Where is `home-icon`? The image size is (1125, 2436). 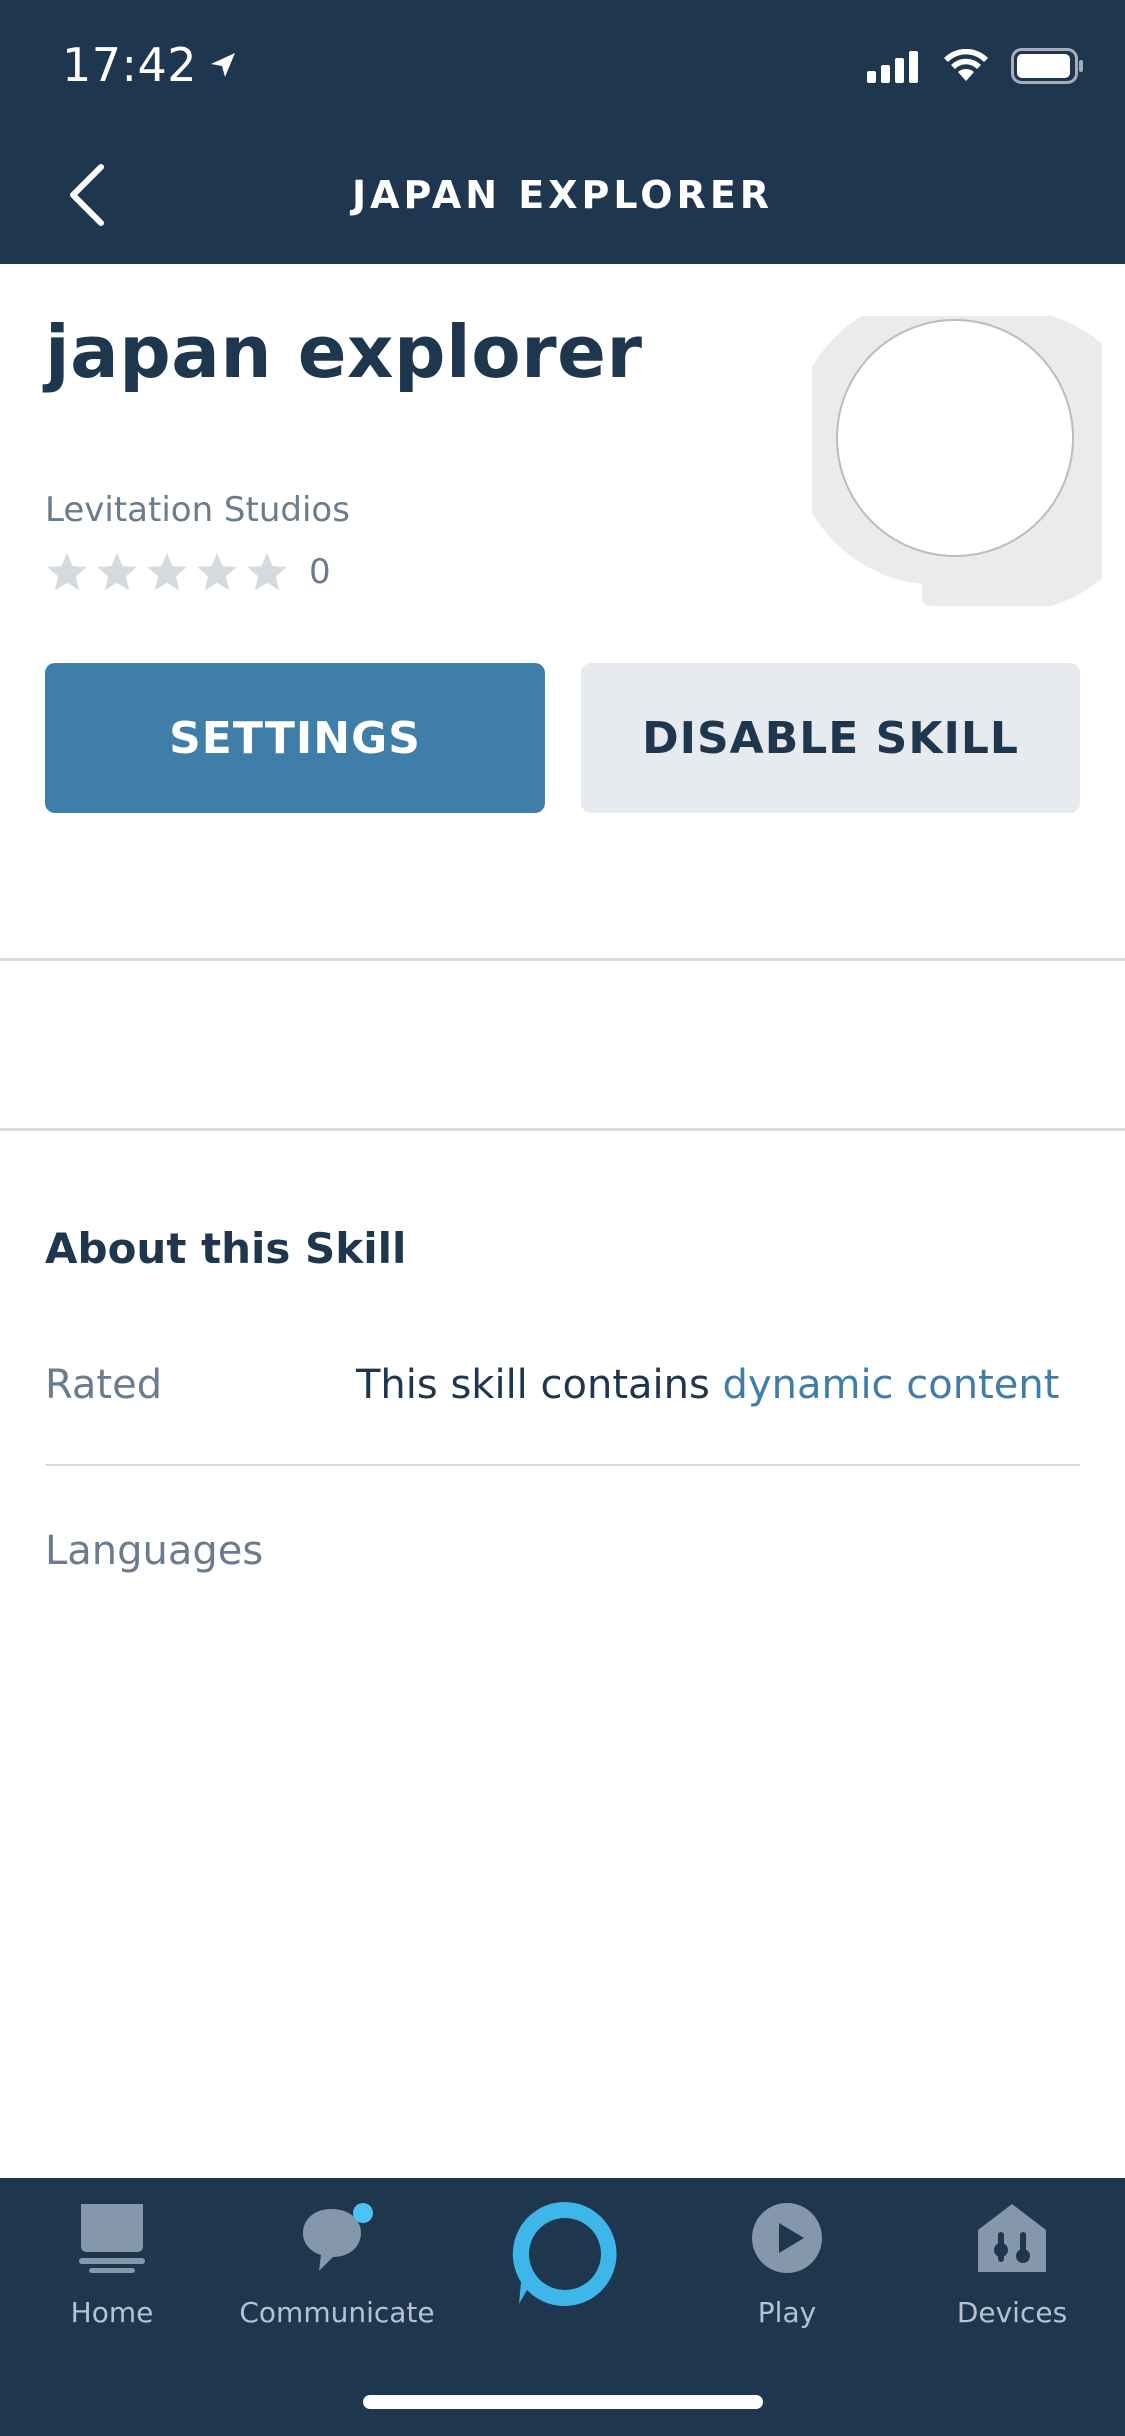 home-icon is located at coordinates (112, 2238).